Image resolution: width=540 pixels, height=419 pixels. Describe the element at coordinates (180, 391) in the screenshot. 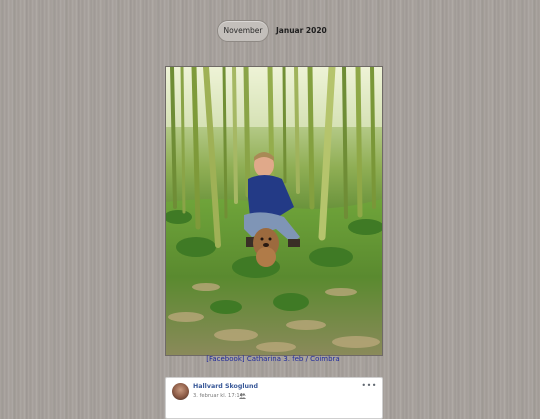

I see `avatar` at that location.